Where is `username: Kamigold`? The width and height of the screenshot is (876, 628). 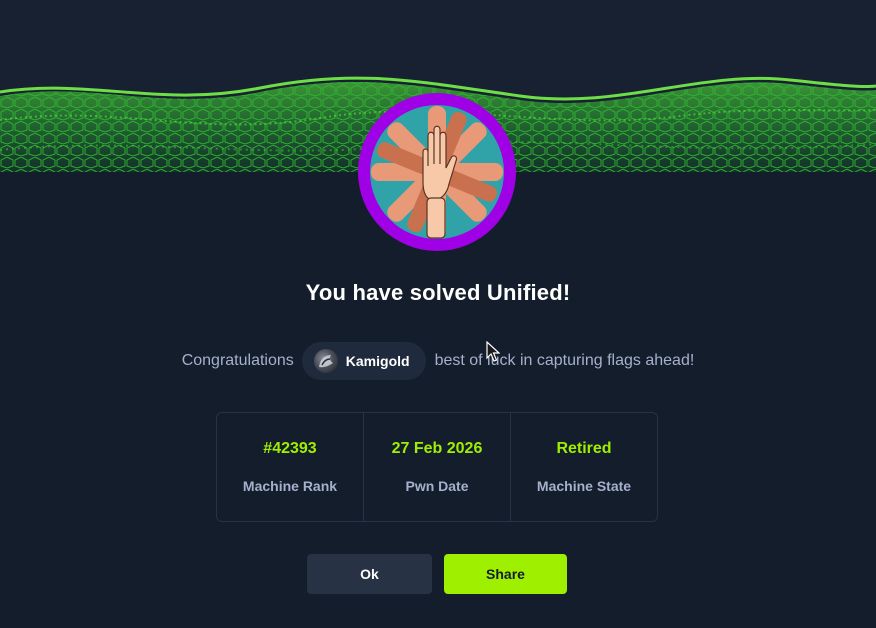
username: Kamigold is located at coordinates (377, 361).